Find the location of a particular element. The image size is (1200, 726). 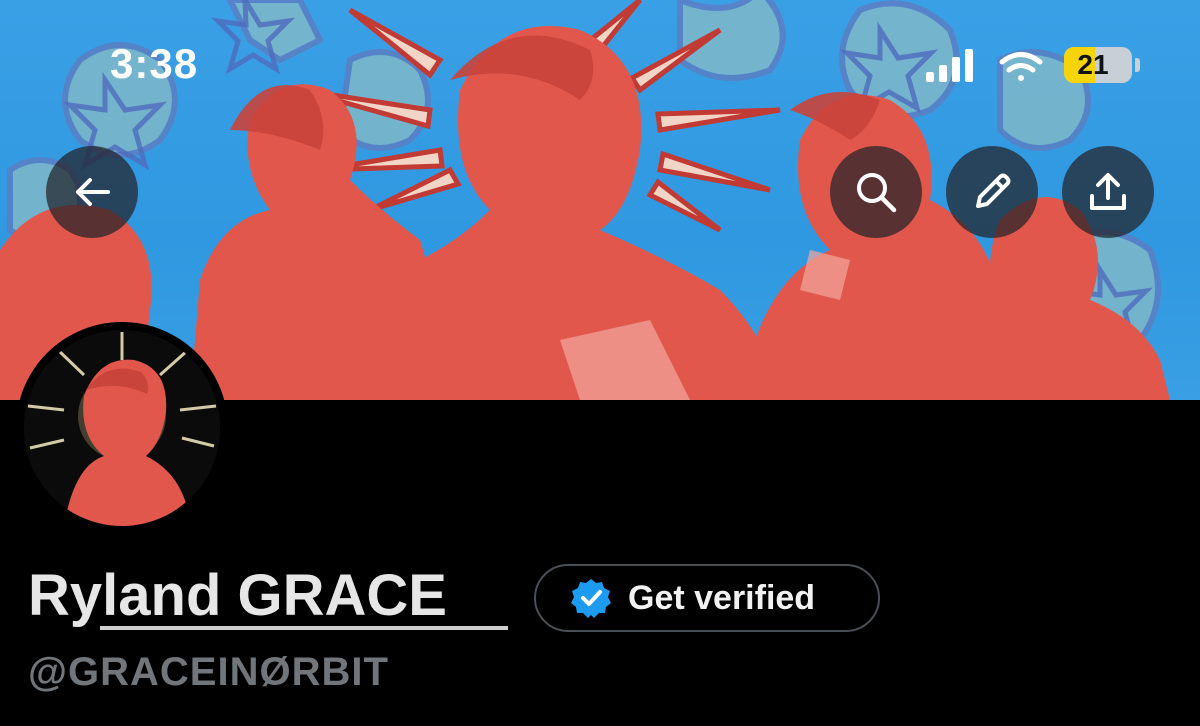

search-button is located at coordinates (876, 192).